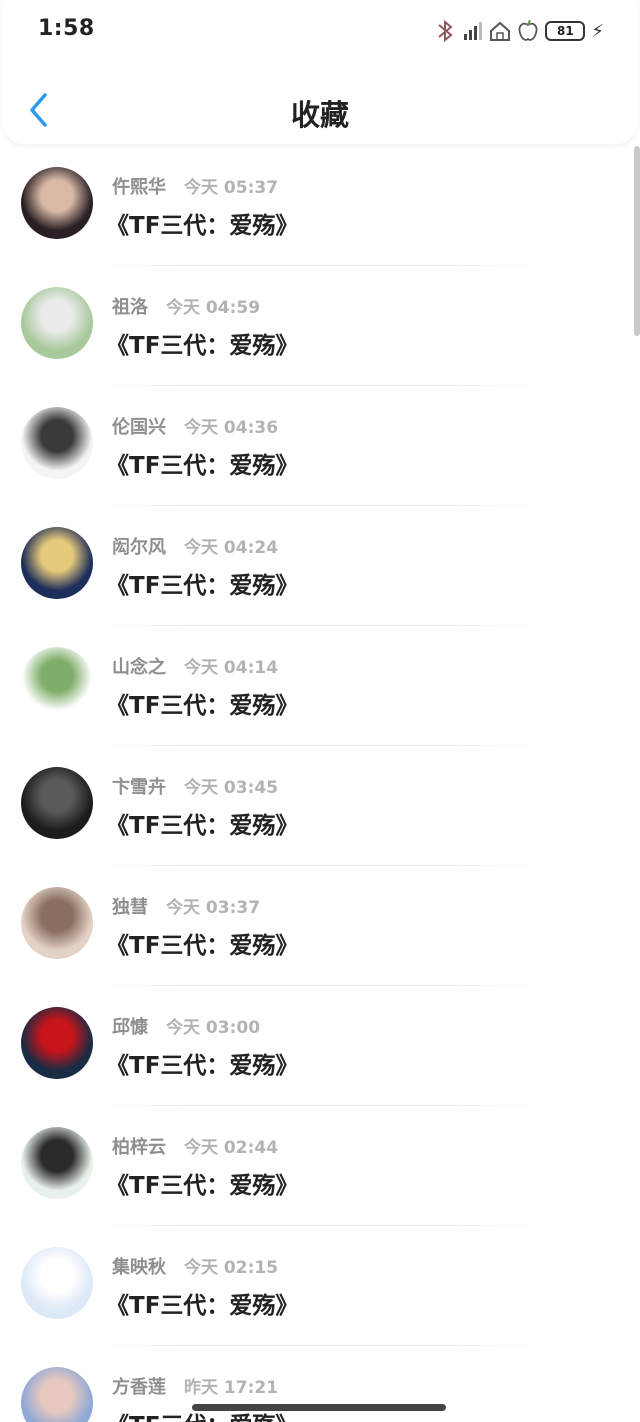 The image size is (640, 1422). I want to click on item-timestamp: 今天 04:36, so click(231, 428).